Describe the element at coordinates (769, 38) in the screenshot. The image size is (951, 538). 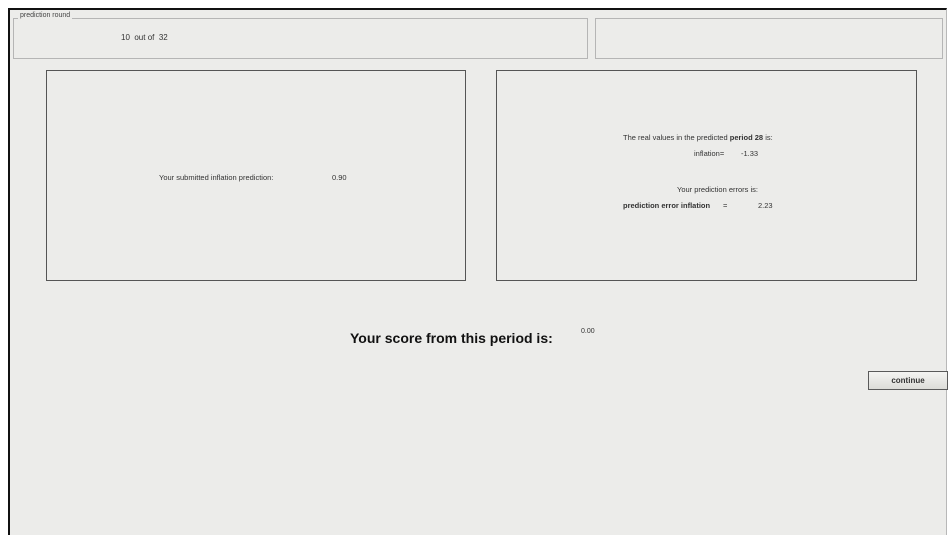
I see `top-right-box` at that location.